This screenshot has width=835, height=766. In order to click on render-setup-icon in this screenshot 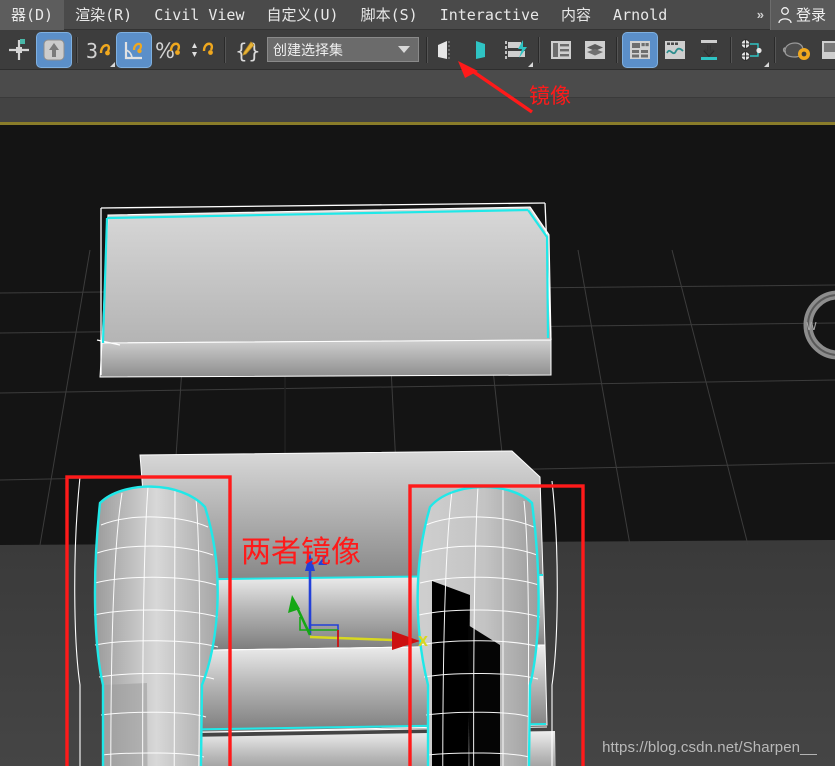, I will do `click(797, 50)`.